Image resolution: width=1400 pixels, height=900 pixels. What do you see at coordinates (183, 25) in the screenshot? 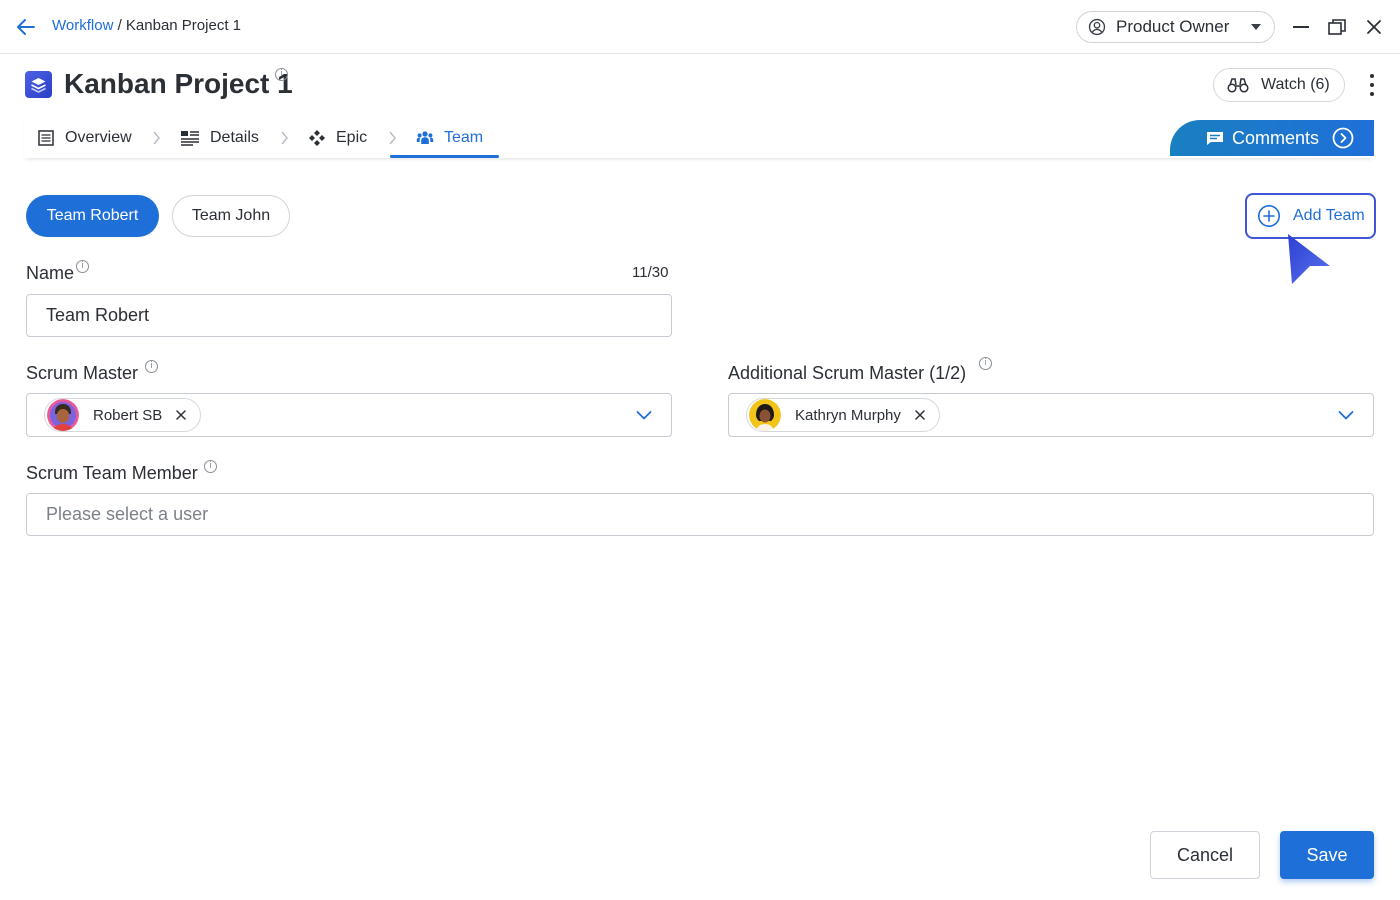
I see `breadcrumb-current: Kanban Project 1` at bounding box center [183, 25].